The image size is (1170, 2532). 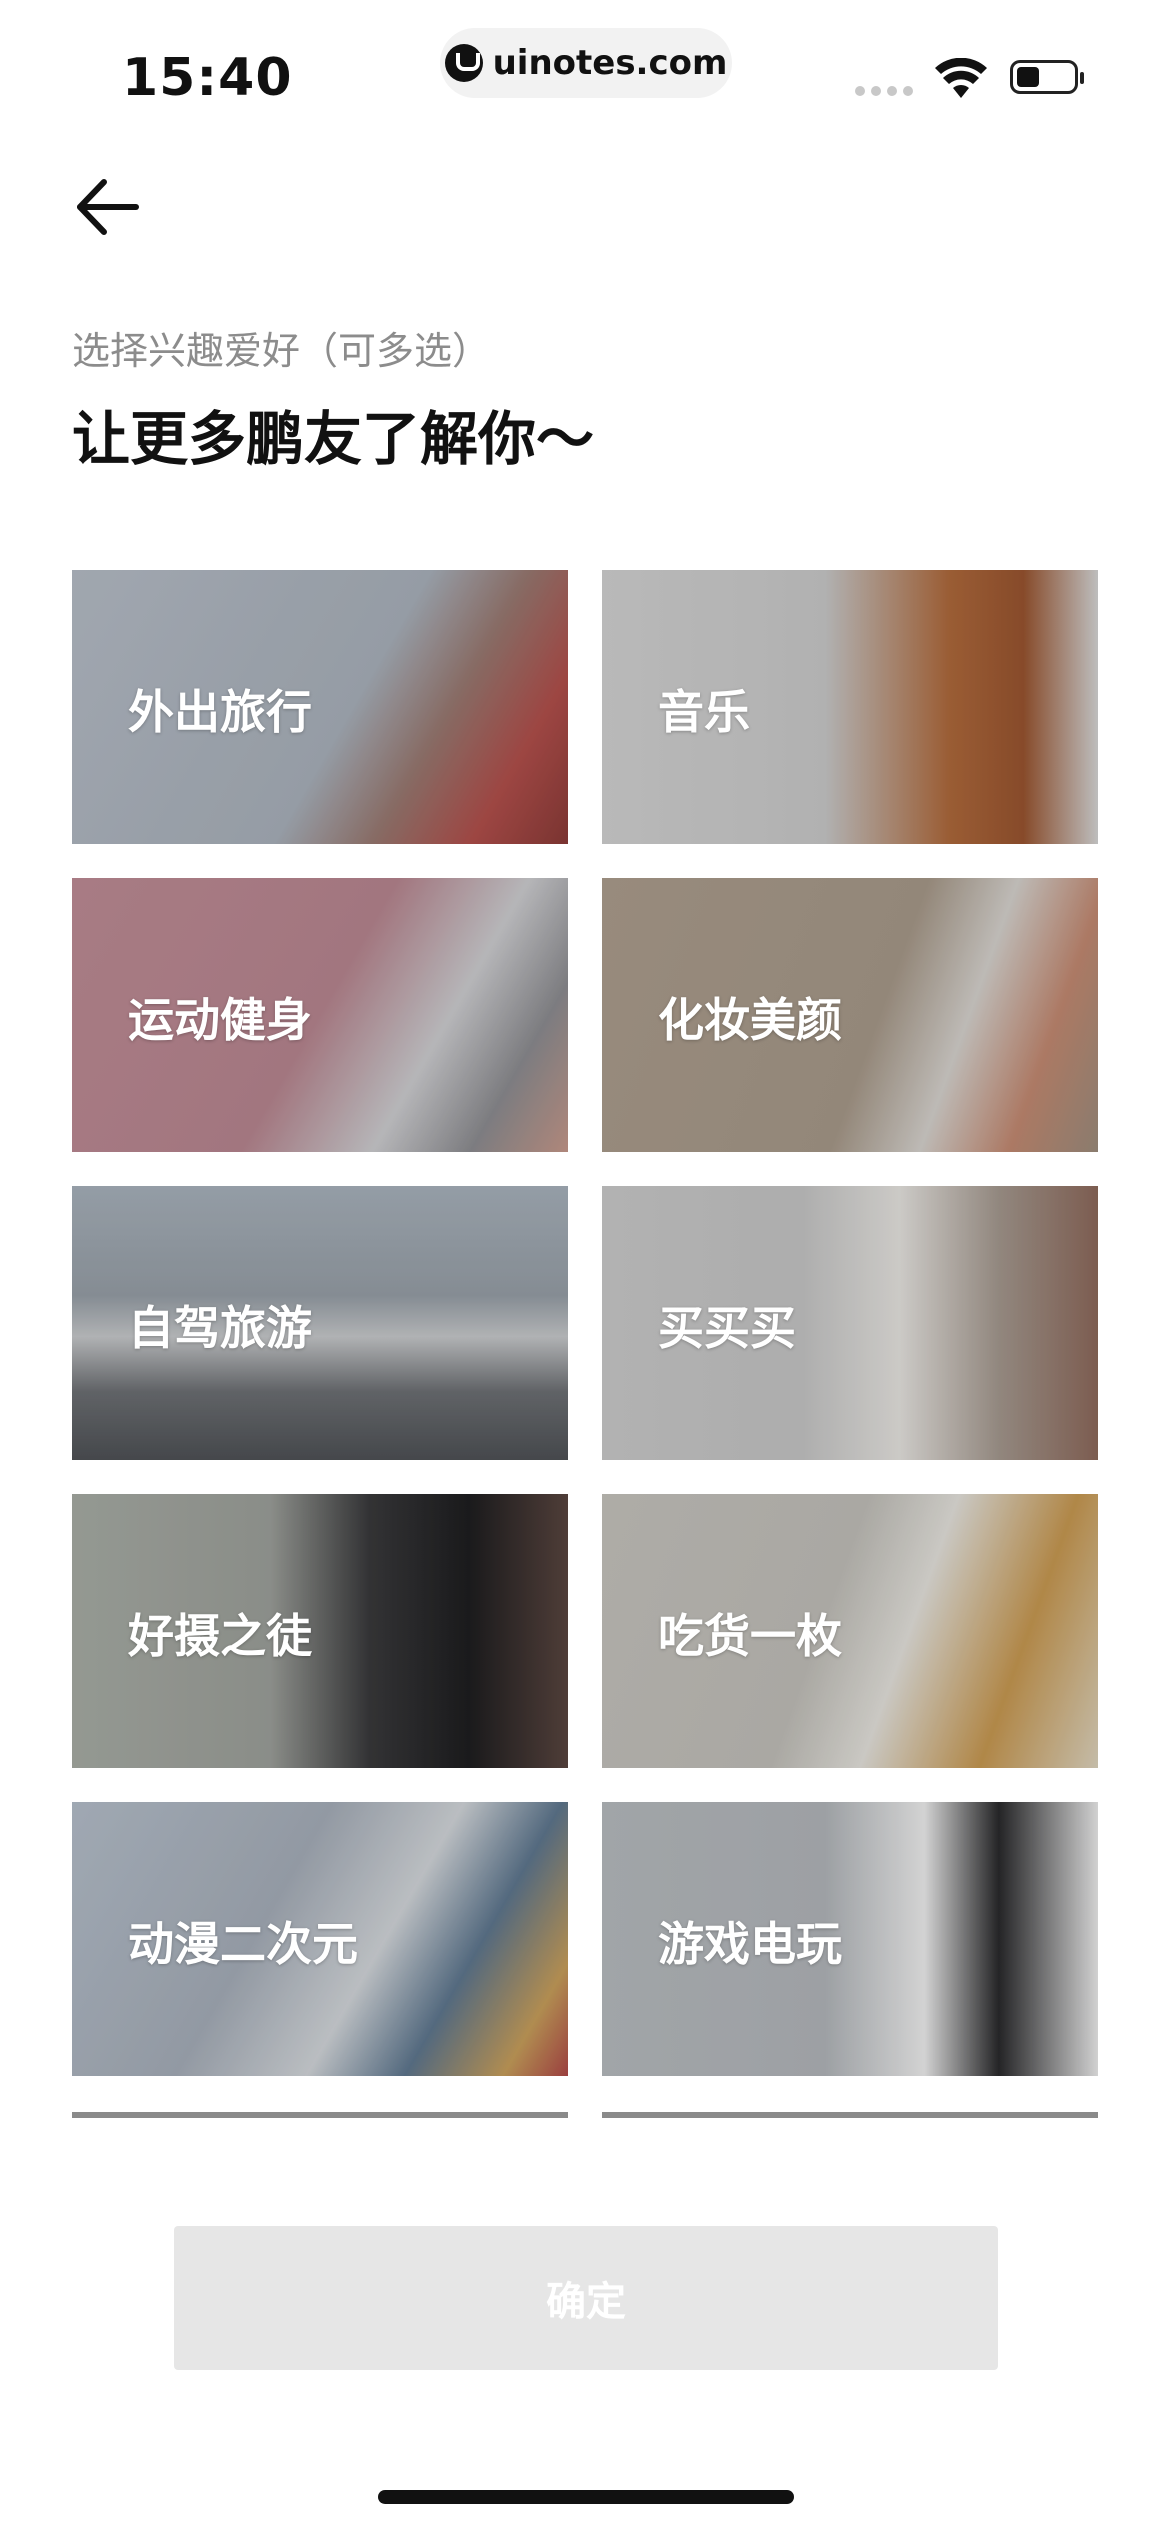 I want to click on interest-card-label: 动漫二次元, so click(x=243, y=1944).